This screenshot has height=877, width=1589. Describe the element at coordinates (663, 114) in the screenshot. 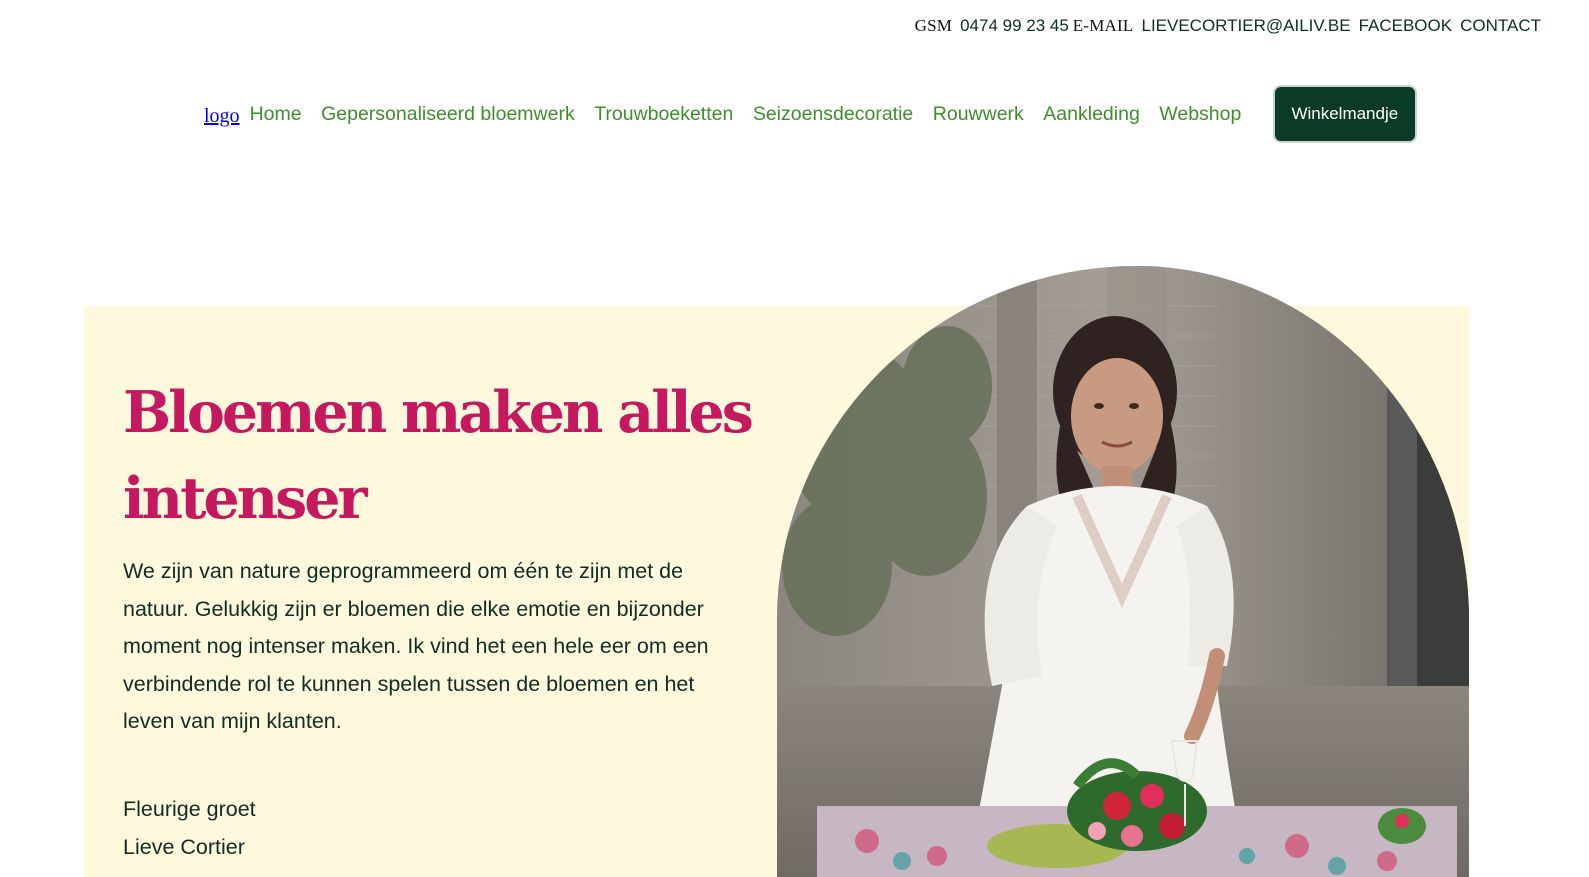

I see `nav-item-trouwboeketten: Trouwboeketten` at that location.